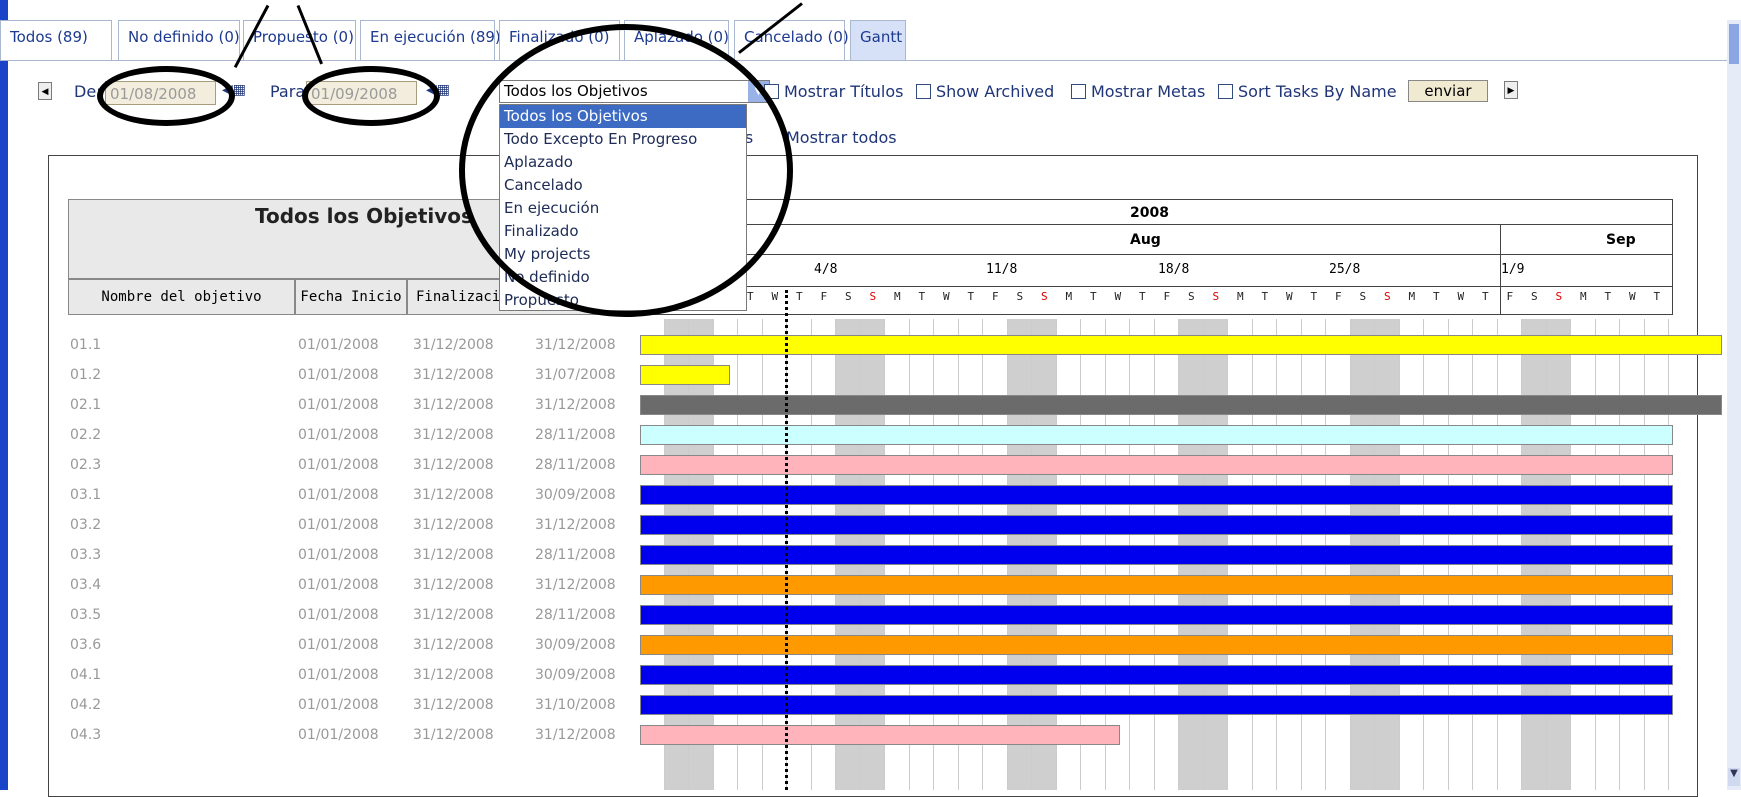 Image resolution: width=1741 pixels, height=797 pixels. What do you see at coordinates (1148, 91) in the screenshot?
I see `show-goals-label: Mostrar Metas` at bounding box center [1148, 91].